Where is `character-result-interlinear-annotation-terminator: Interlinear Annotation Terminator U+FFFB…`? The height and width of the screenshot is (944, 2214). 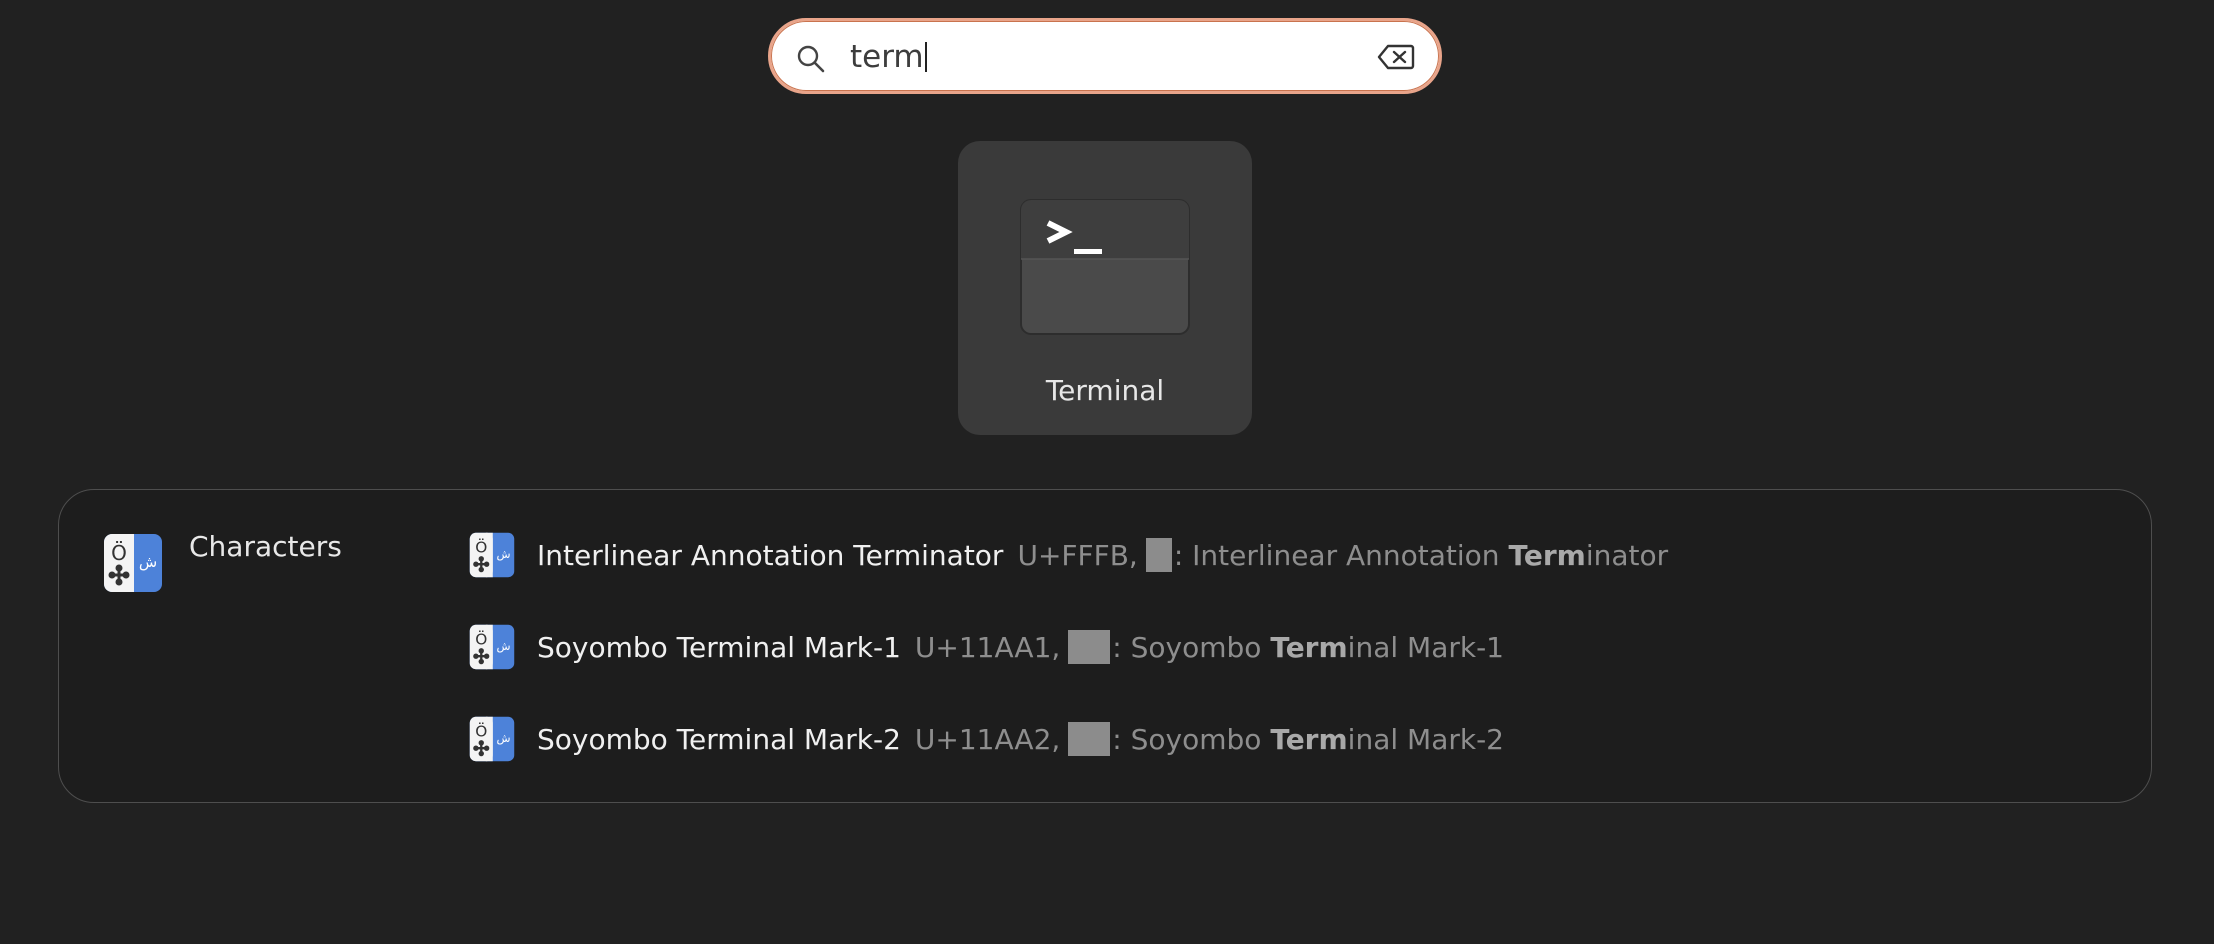
character-result-interlinear-annotation-terminator: Interlinear Annotation Terminator U+FFFB… is located at coordinates (1068, 555).